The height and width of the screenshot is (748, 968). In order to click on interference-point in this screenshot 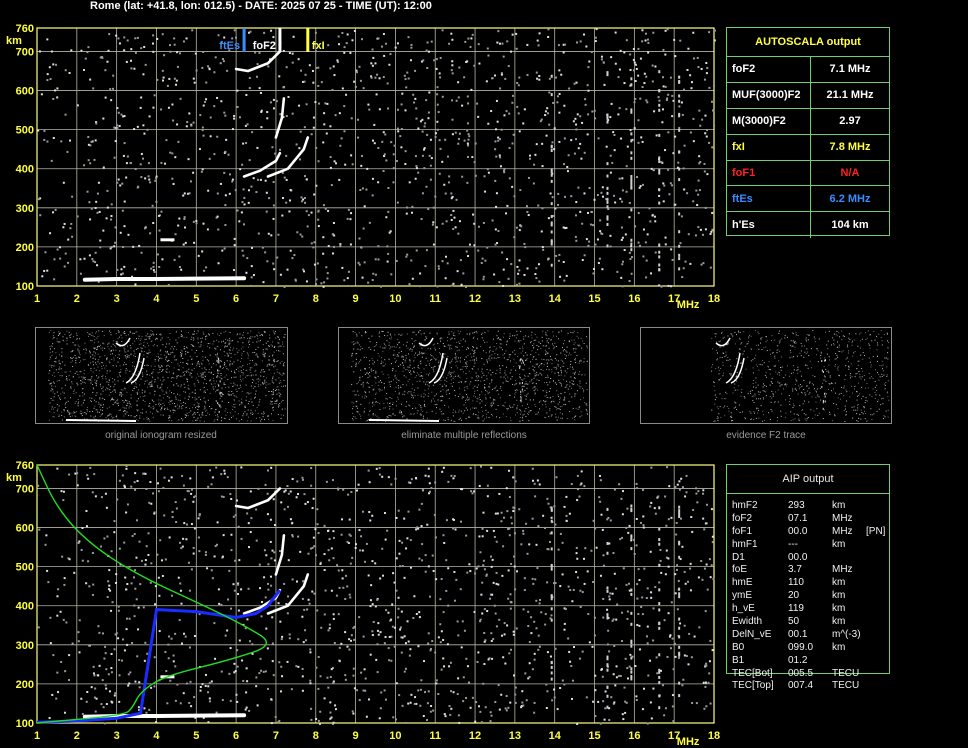, I will do `click(679, 81)`.